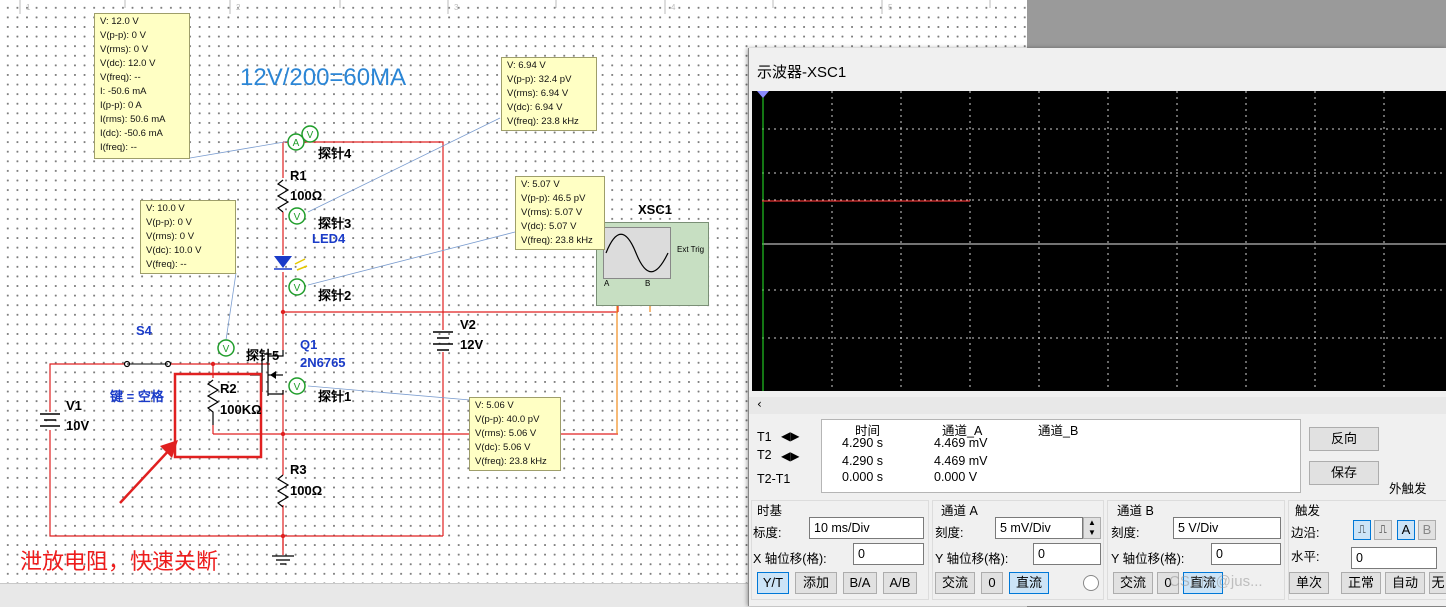 The height and width of the screenshot is (607, 1446). I want to click on switch-key: 键 = 空格, so click(137, 396).